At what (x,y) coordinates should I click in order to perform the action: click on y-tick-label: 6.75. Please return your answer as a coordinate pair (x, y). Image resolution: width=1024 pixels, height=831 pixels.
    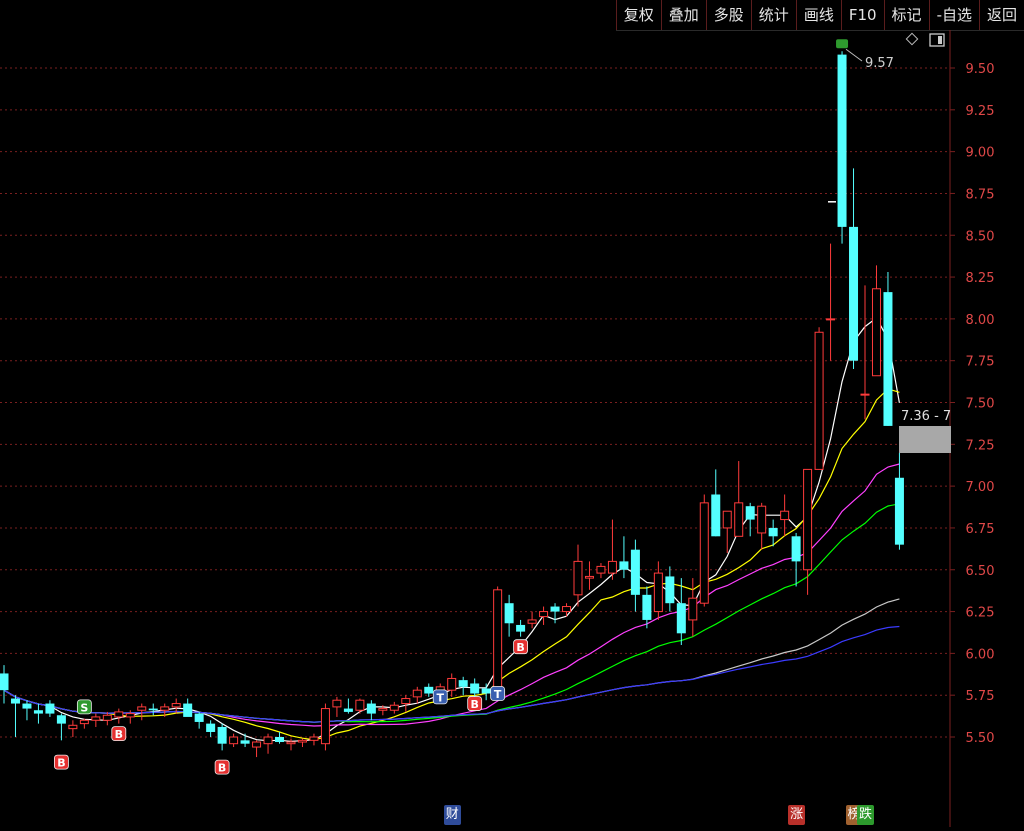
    Looking at the image, I should click on (980, 529).